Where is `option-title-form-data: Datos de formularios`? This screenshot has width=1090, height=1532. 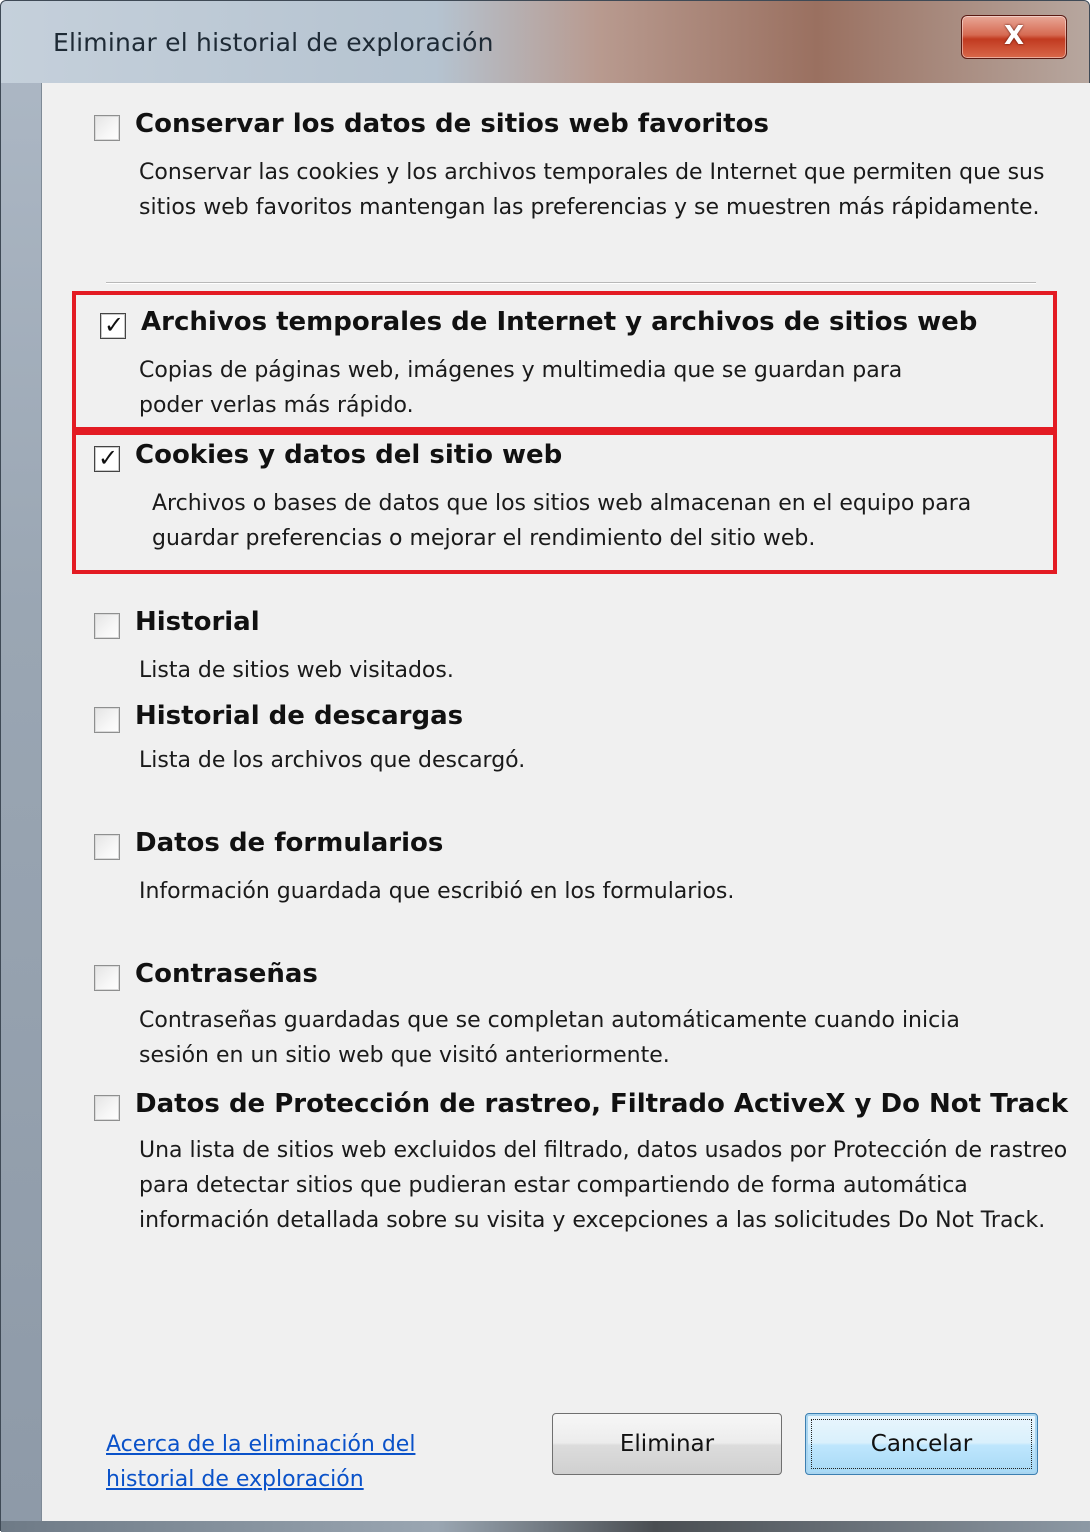 option-title-form-data: Datos de formularios is located at coordinates (289, 843).